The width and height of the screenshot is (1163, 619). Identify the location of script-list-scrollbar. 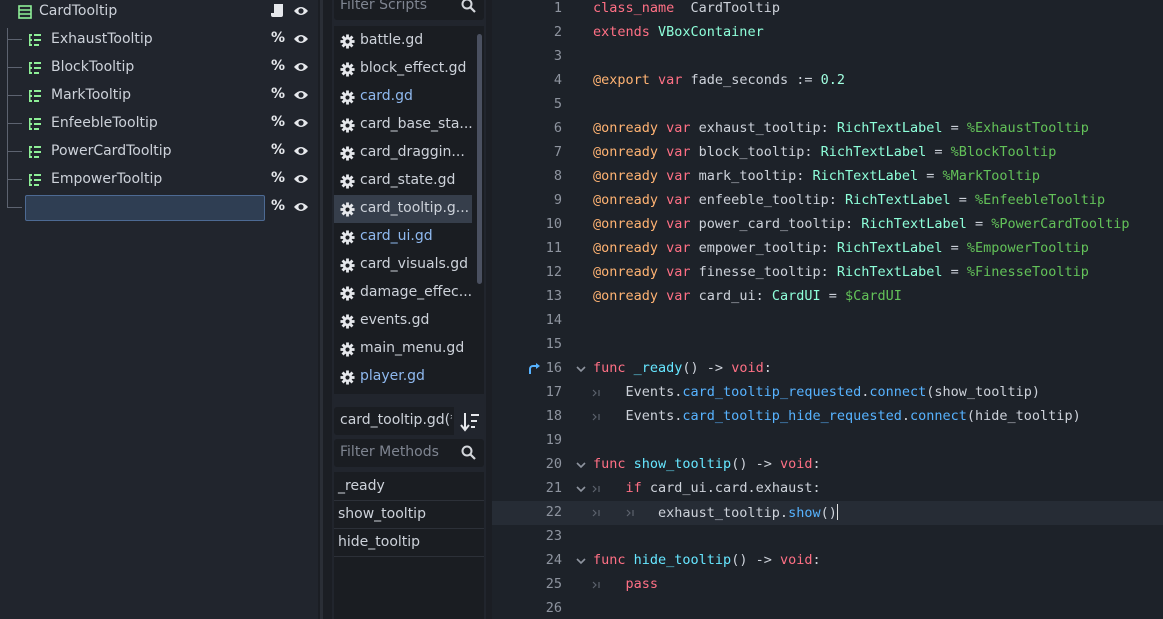
(479, 159).